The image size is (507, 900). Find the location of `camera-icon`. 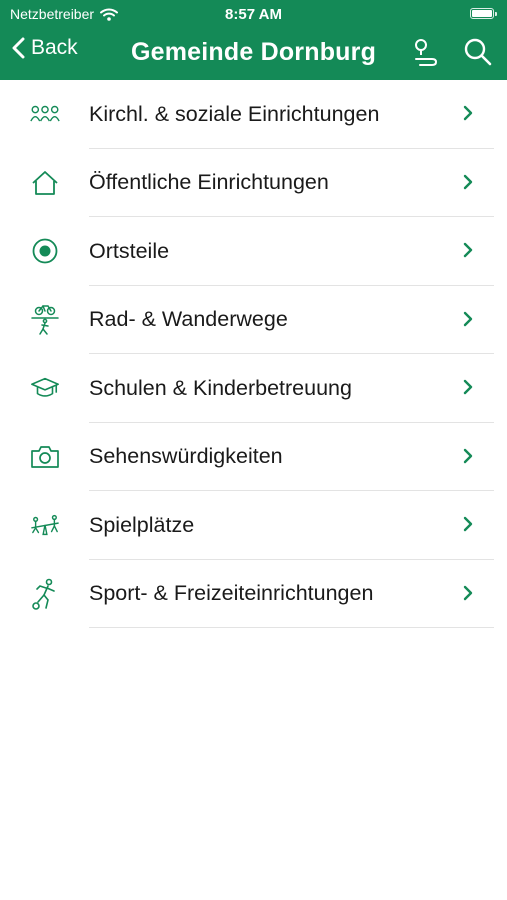

camera-icon is located at coordinates (45, 457).